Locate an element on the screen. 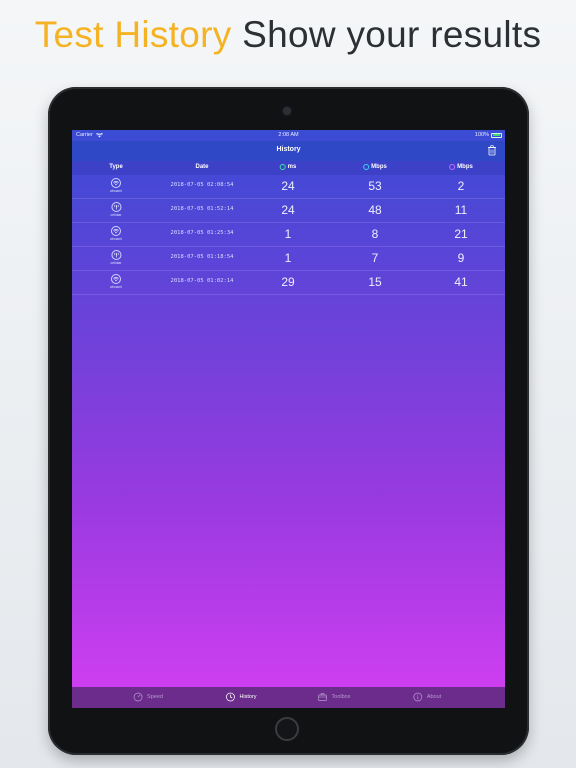 This screenshot has height=768, width=576. table-row: whoami 2018-07-05 01:25:34 1 8 21 is located at coordinates (288, 235).